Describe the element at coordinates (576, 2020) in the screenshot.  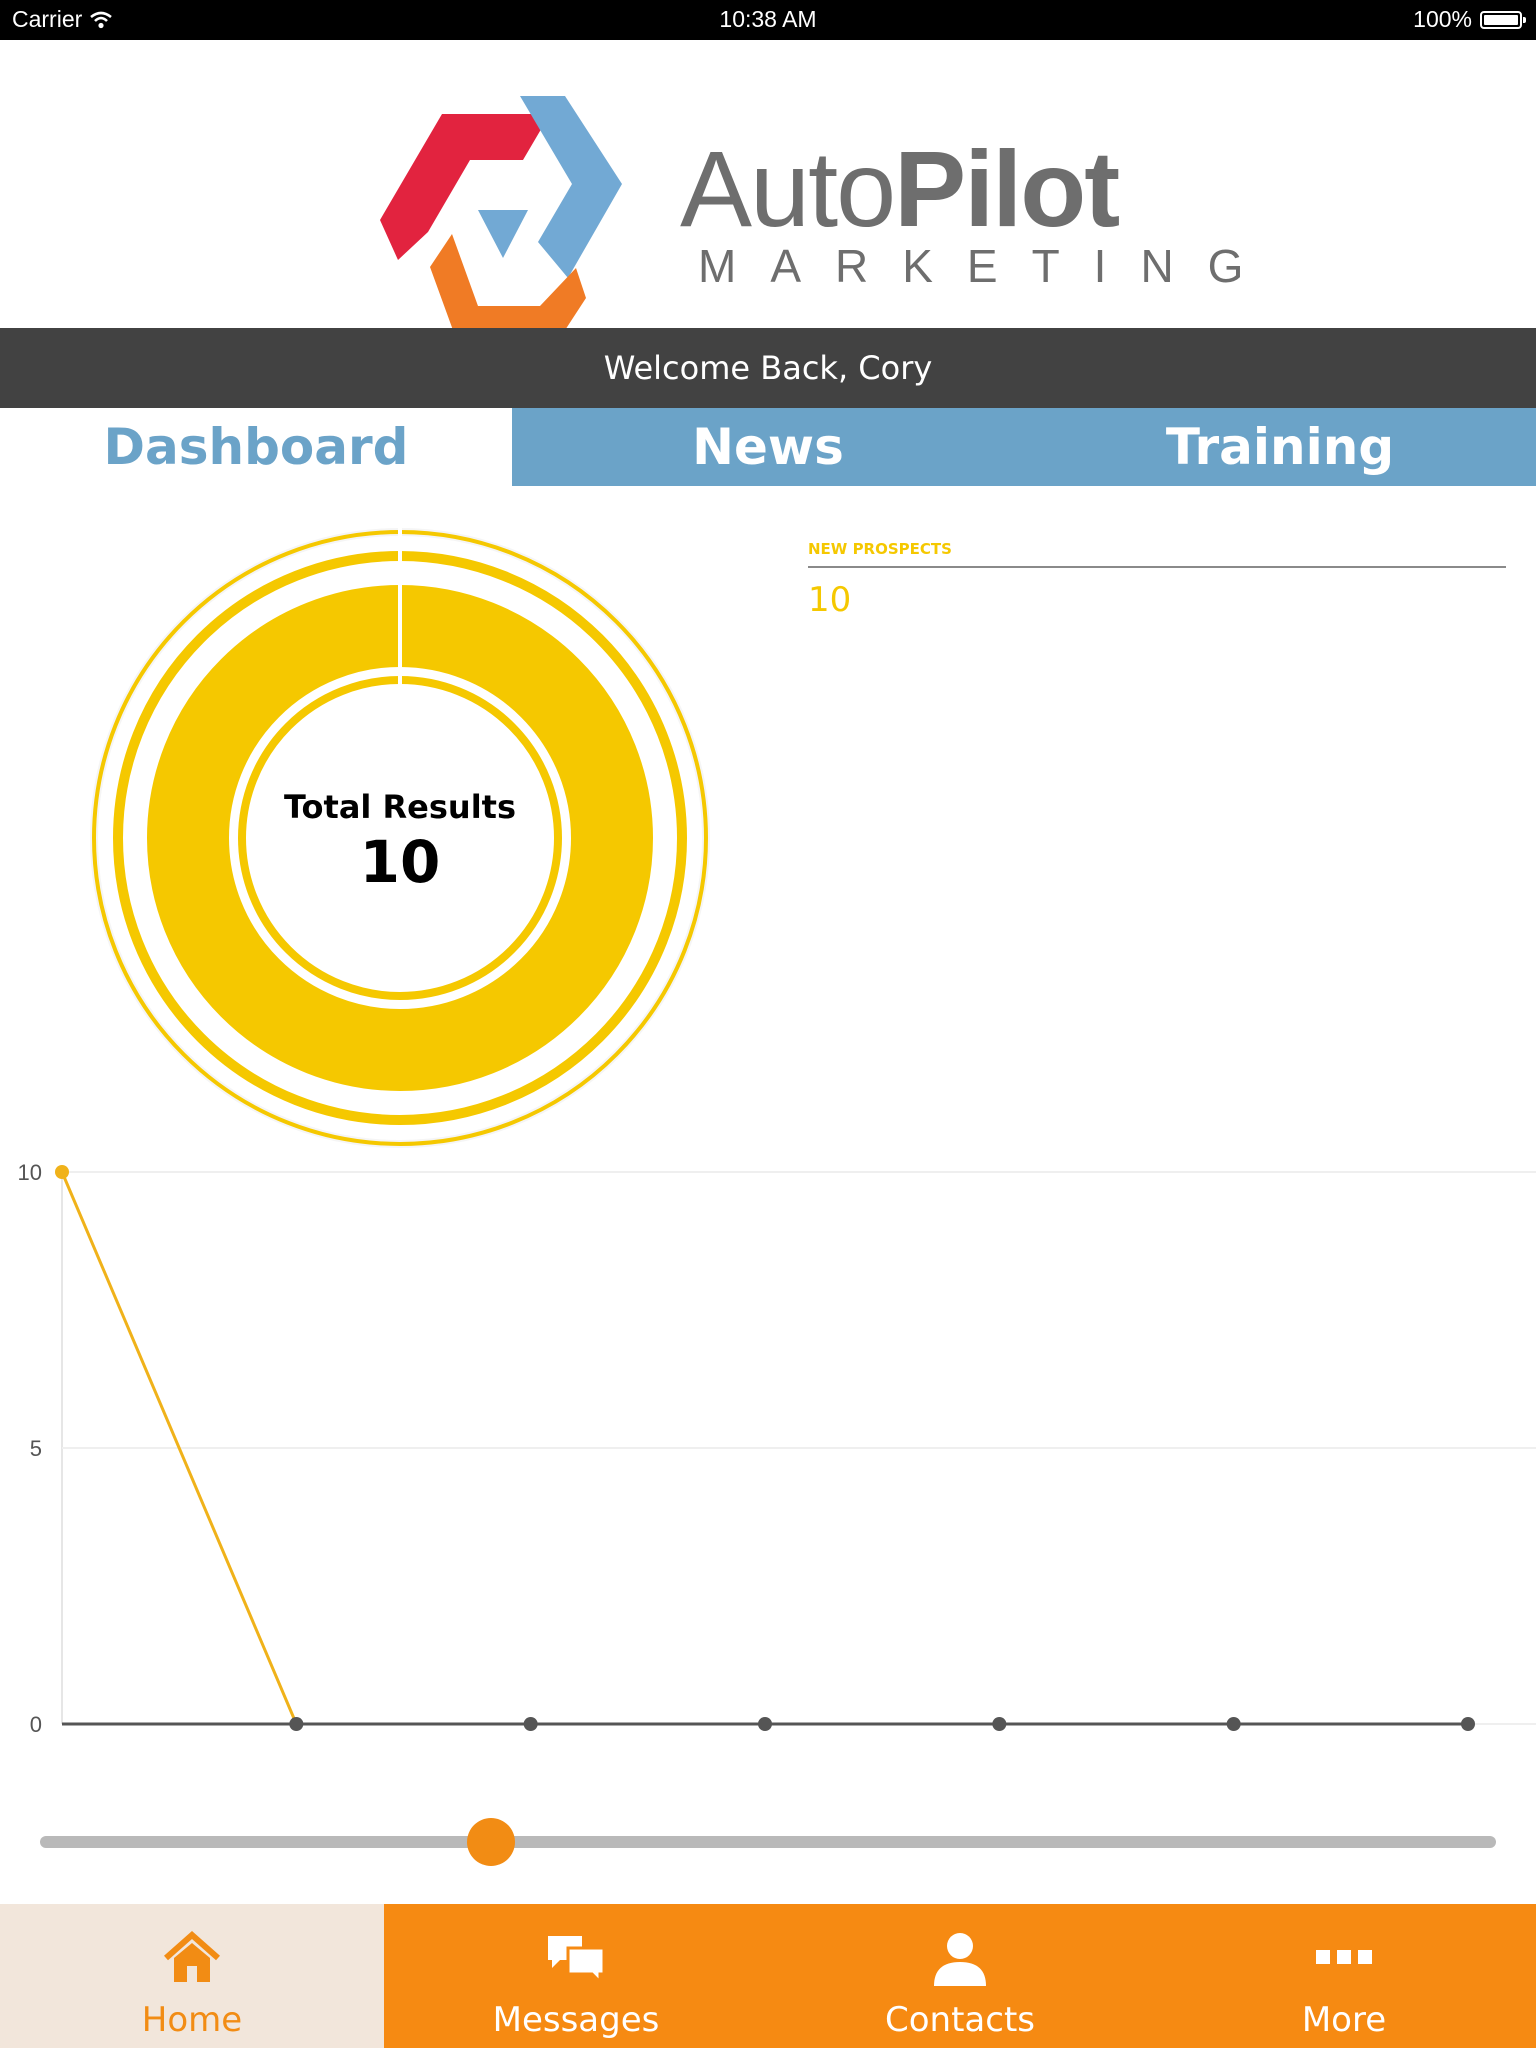
I see `tabbar-messages-label: Messages` at that location.